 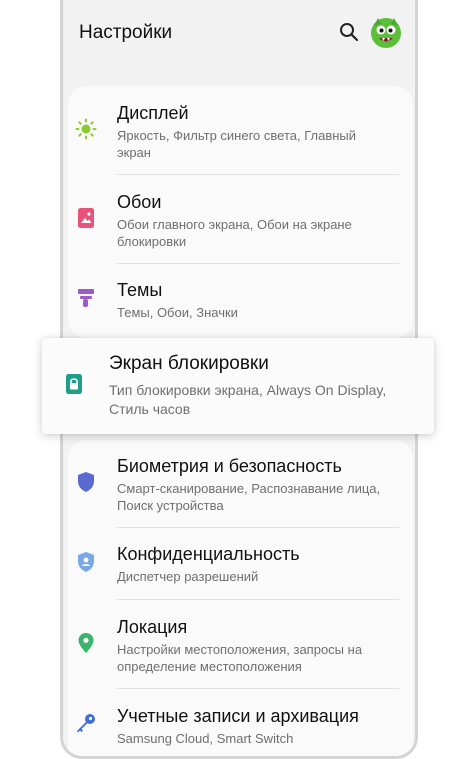 I want to click on shield-icon, so click(x=86, y=482).